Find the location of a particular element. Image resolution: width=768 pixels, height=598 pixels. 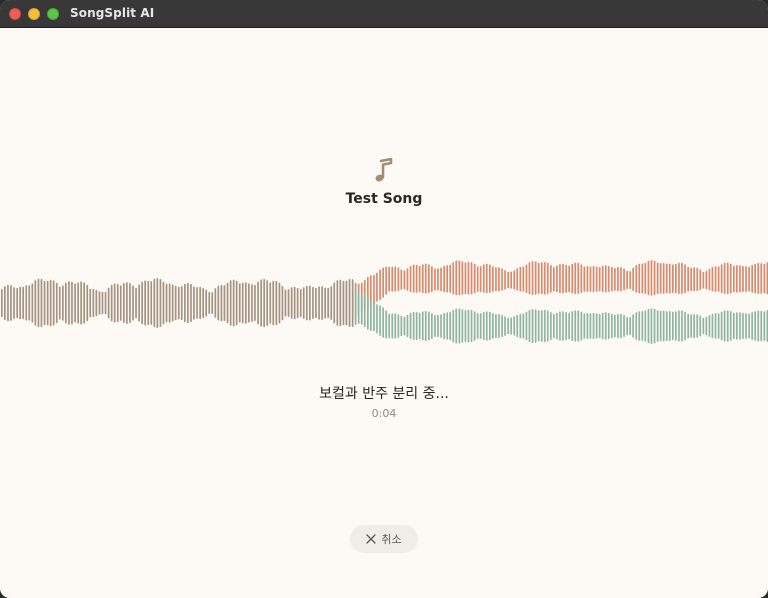

close-icon is located at coordinates (371, 539).